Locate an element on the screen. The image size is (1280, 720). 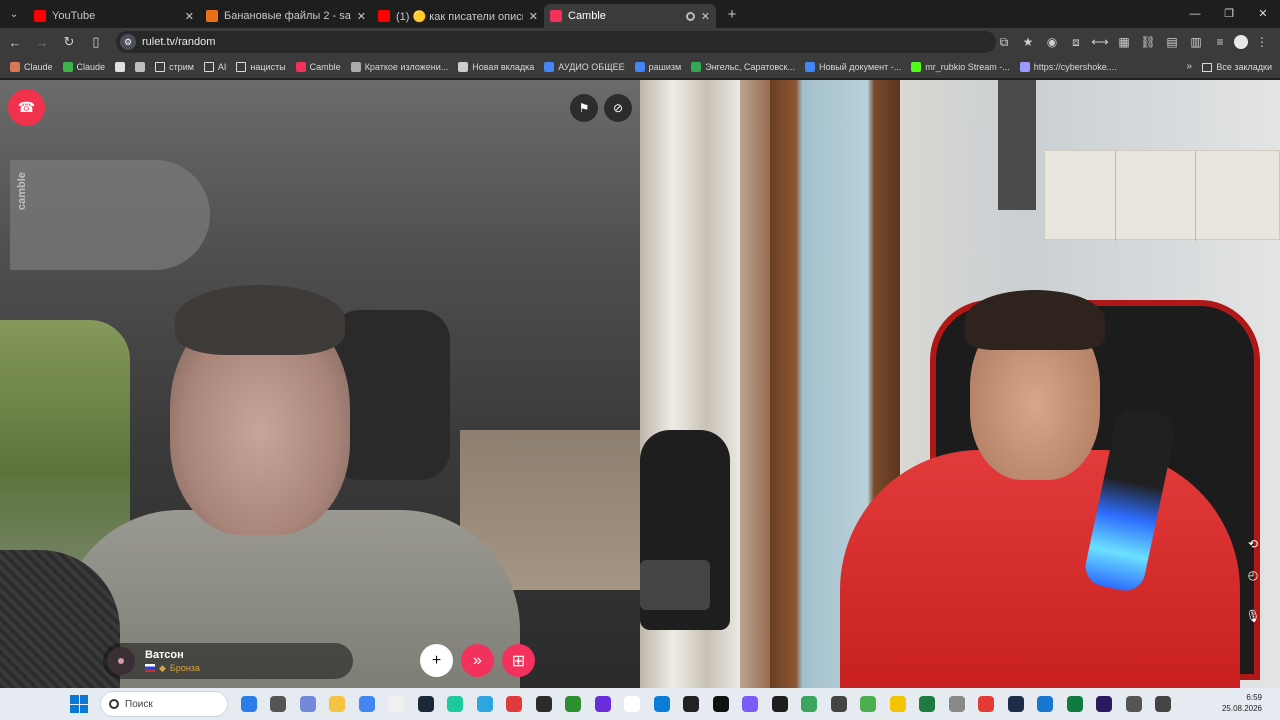
install-app-icon: ⧉ is located at coordinates (1004, 42).